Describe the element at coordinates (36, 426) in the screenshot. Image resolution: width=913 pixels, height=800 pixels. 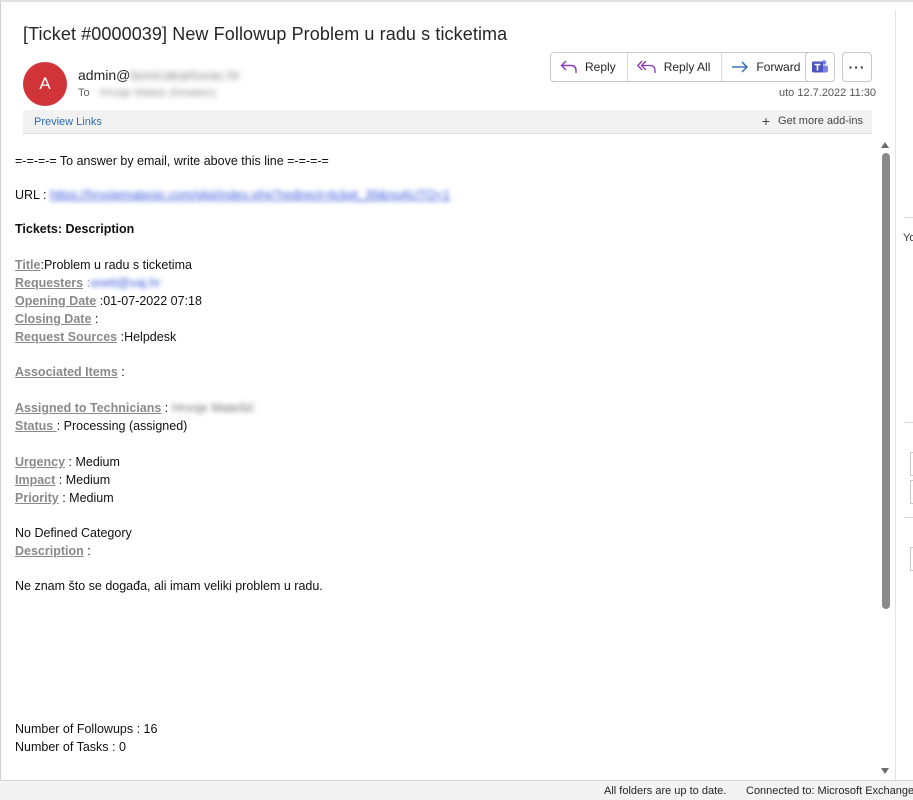
I see `status-label: Status` at that location.